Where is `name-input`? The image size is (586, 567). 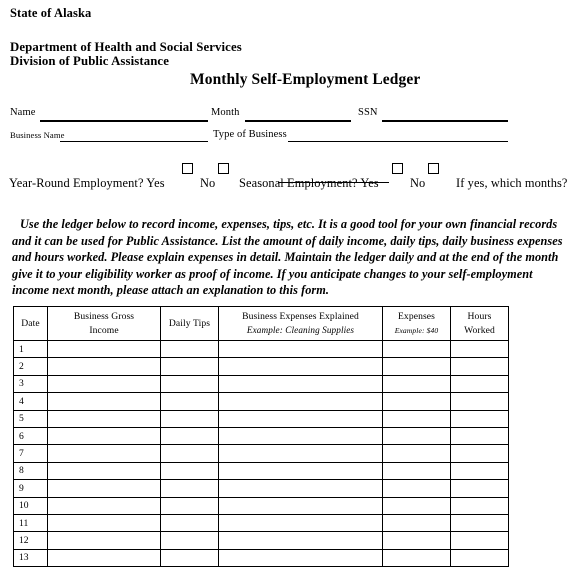 name-input is located at coordinates (124, 121).